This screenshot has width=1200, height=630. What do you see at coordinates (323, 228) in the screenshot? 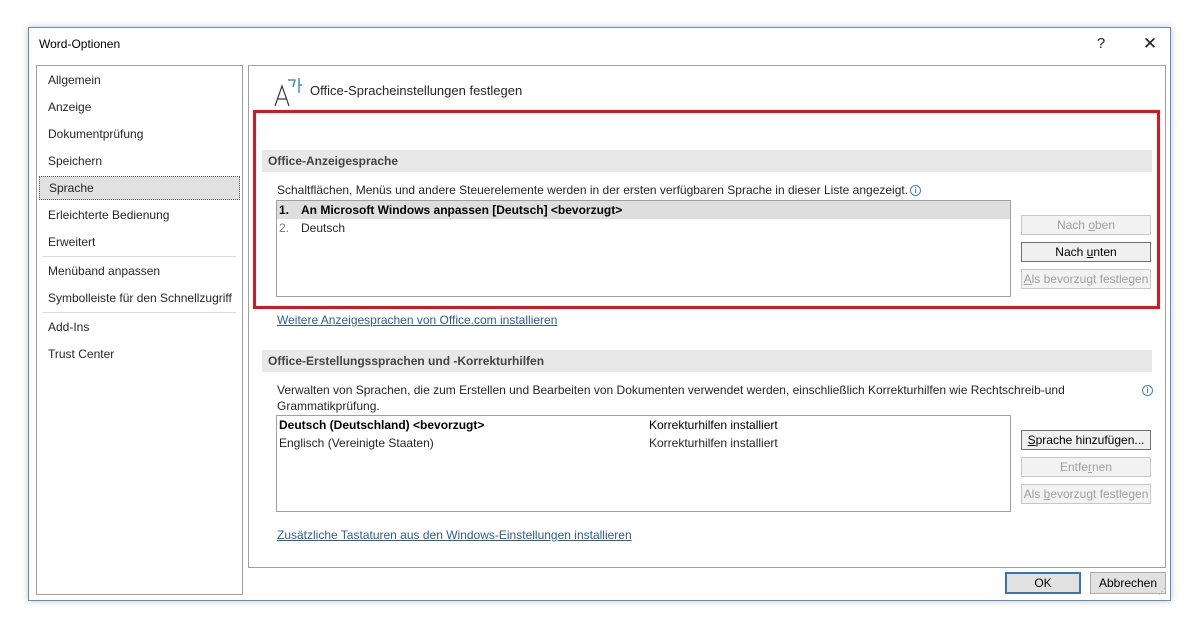
I see `list-item-label: Deutsch` at bounding box center [323, 228].